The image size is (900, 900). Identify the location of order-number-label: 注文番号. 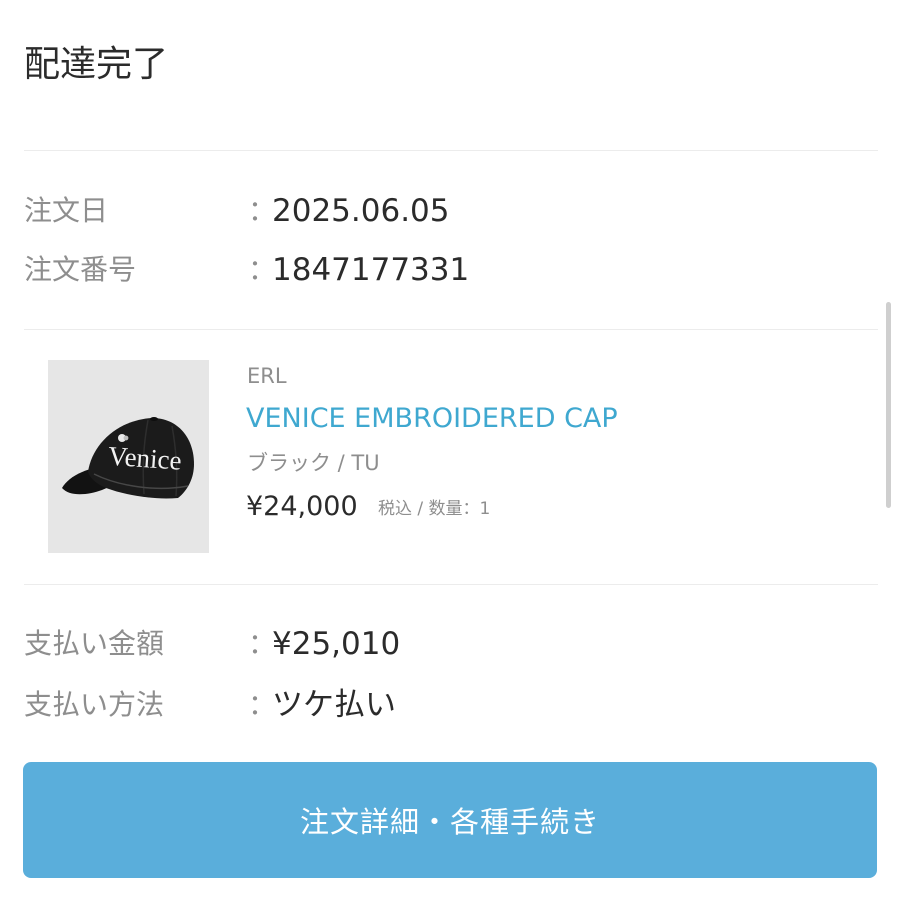
(80, 269).